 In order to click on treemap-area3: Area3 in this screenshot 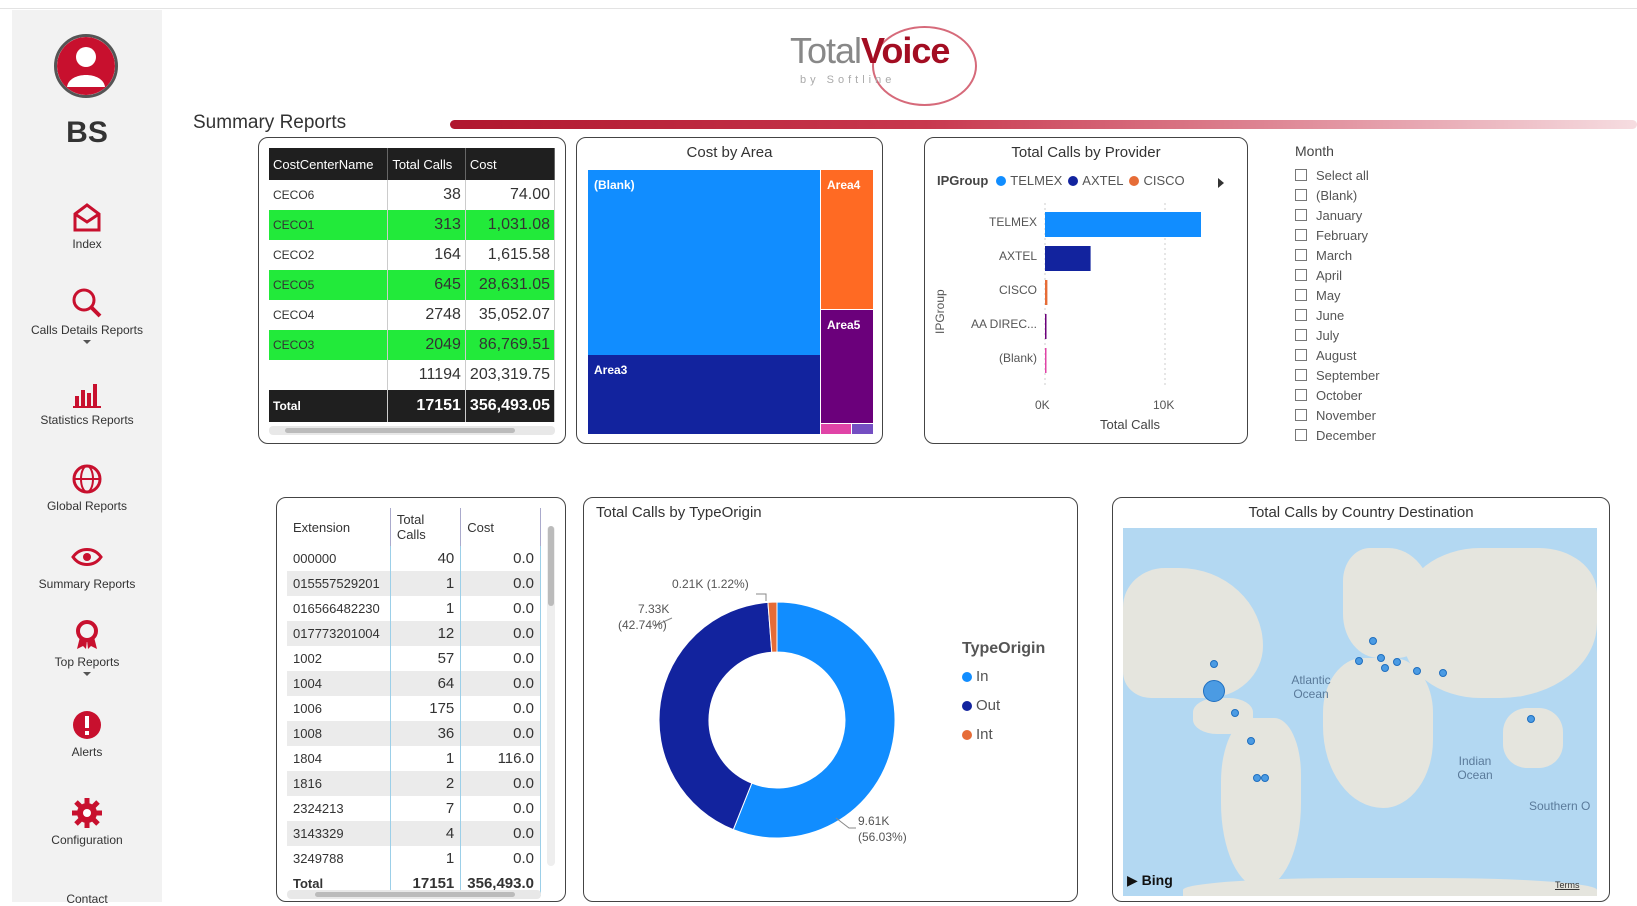, I will do `click(704, 394)`.